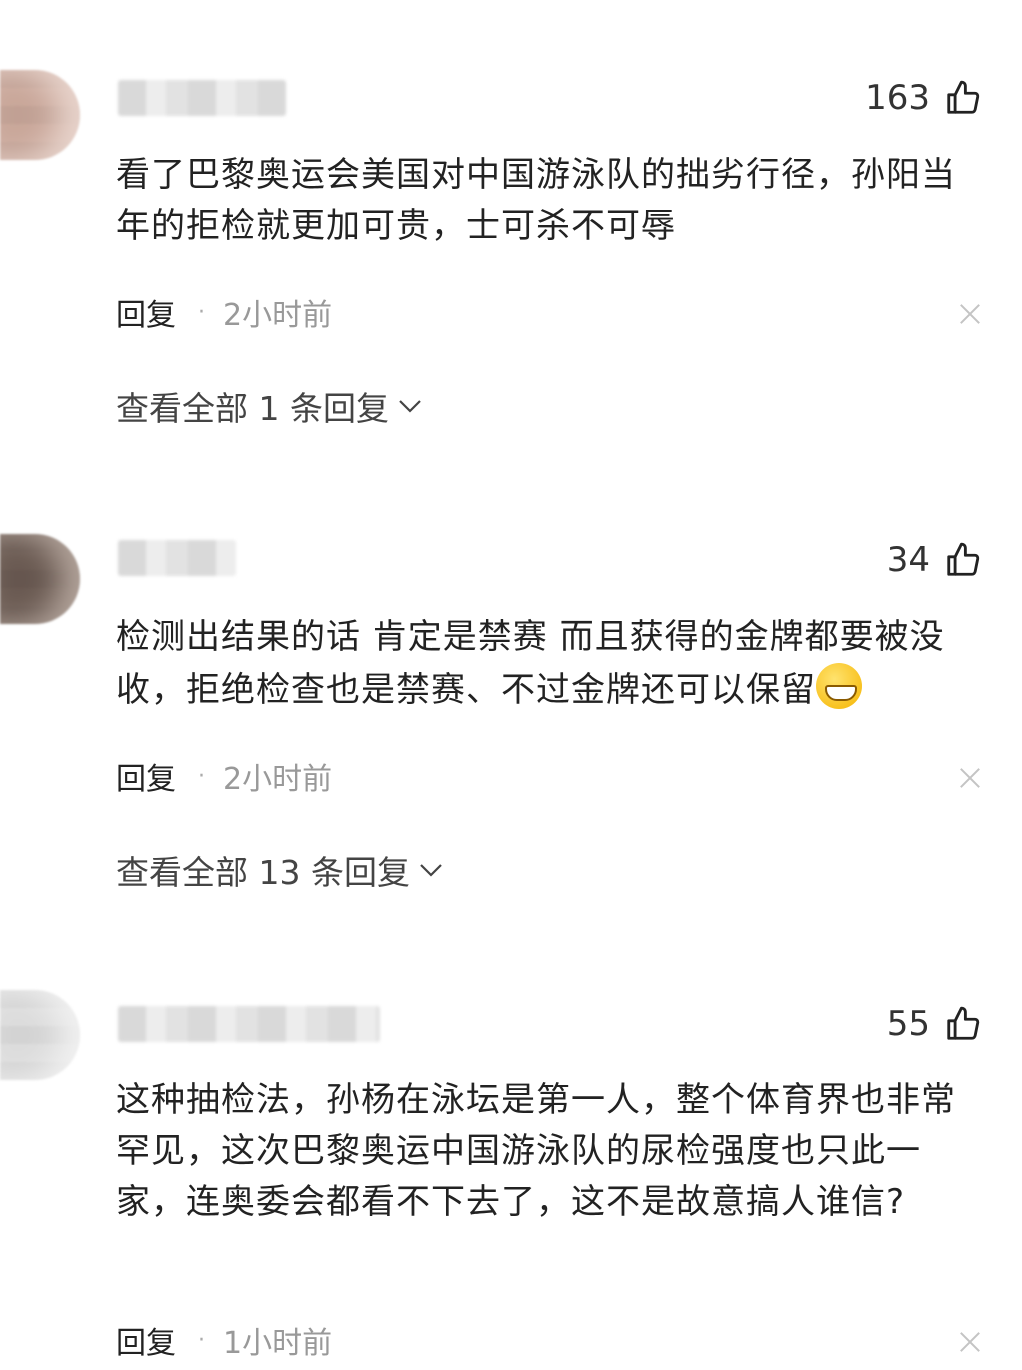  What do you see at coordinates (263, 872) in the screenshot?
I see `view-all-replies-label: 查看全部 13 条回复` at bounding box center [263, 872].